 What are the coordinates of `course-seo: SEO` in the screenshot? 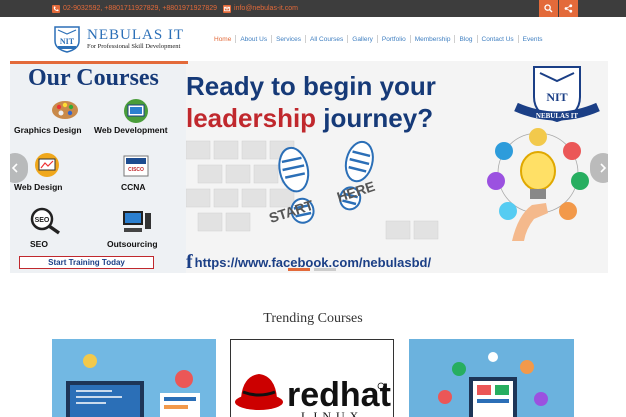 It's located at (39, 244).